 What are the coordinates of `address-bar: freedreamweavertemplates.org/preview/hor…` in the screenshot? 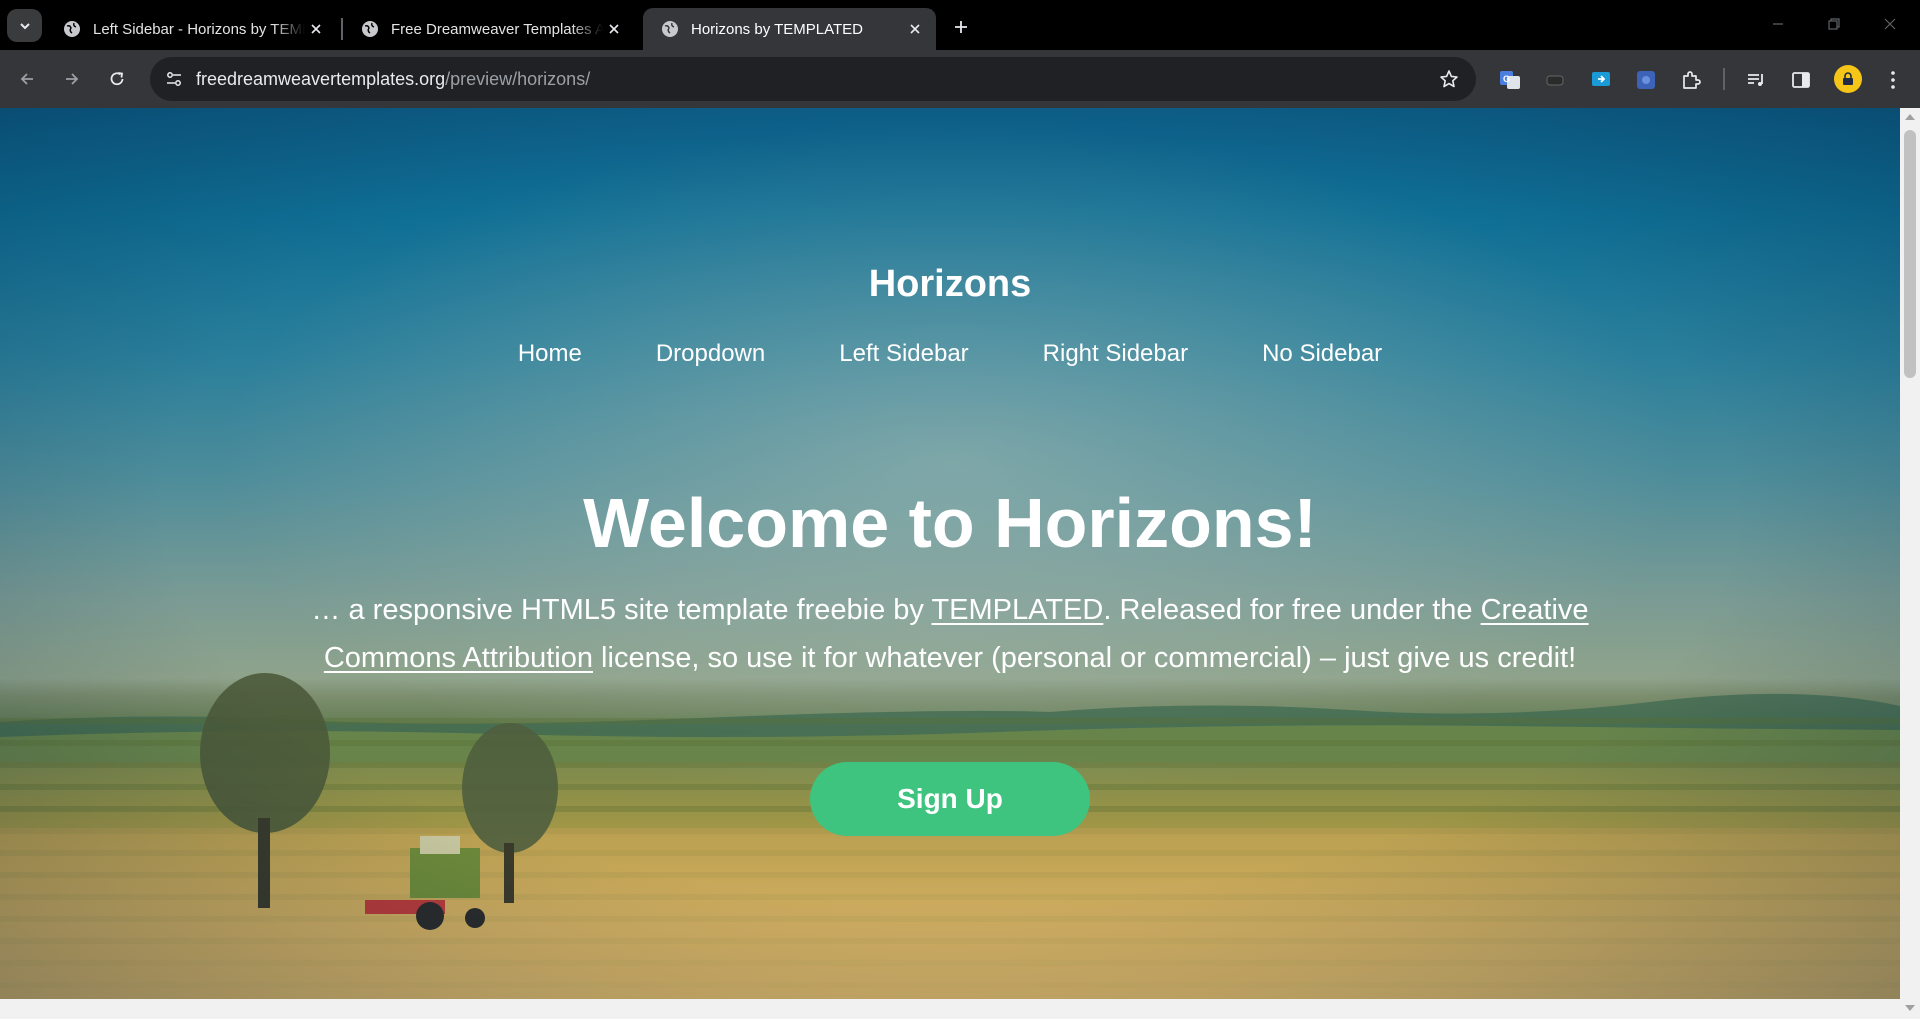 It's located at (813, 79).